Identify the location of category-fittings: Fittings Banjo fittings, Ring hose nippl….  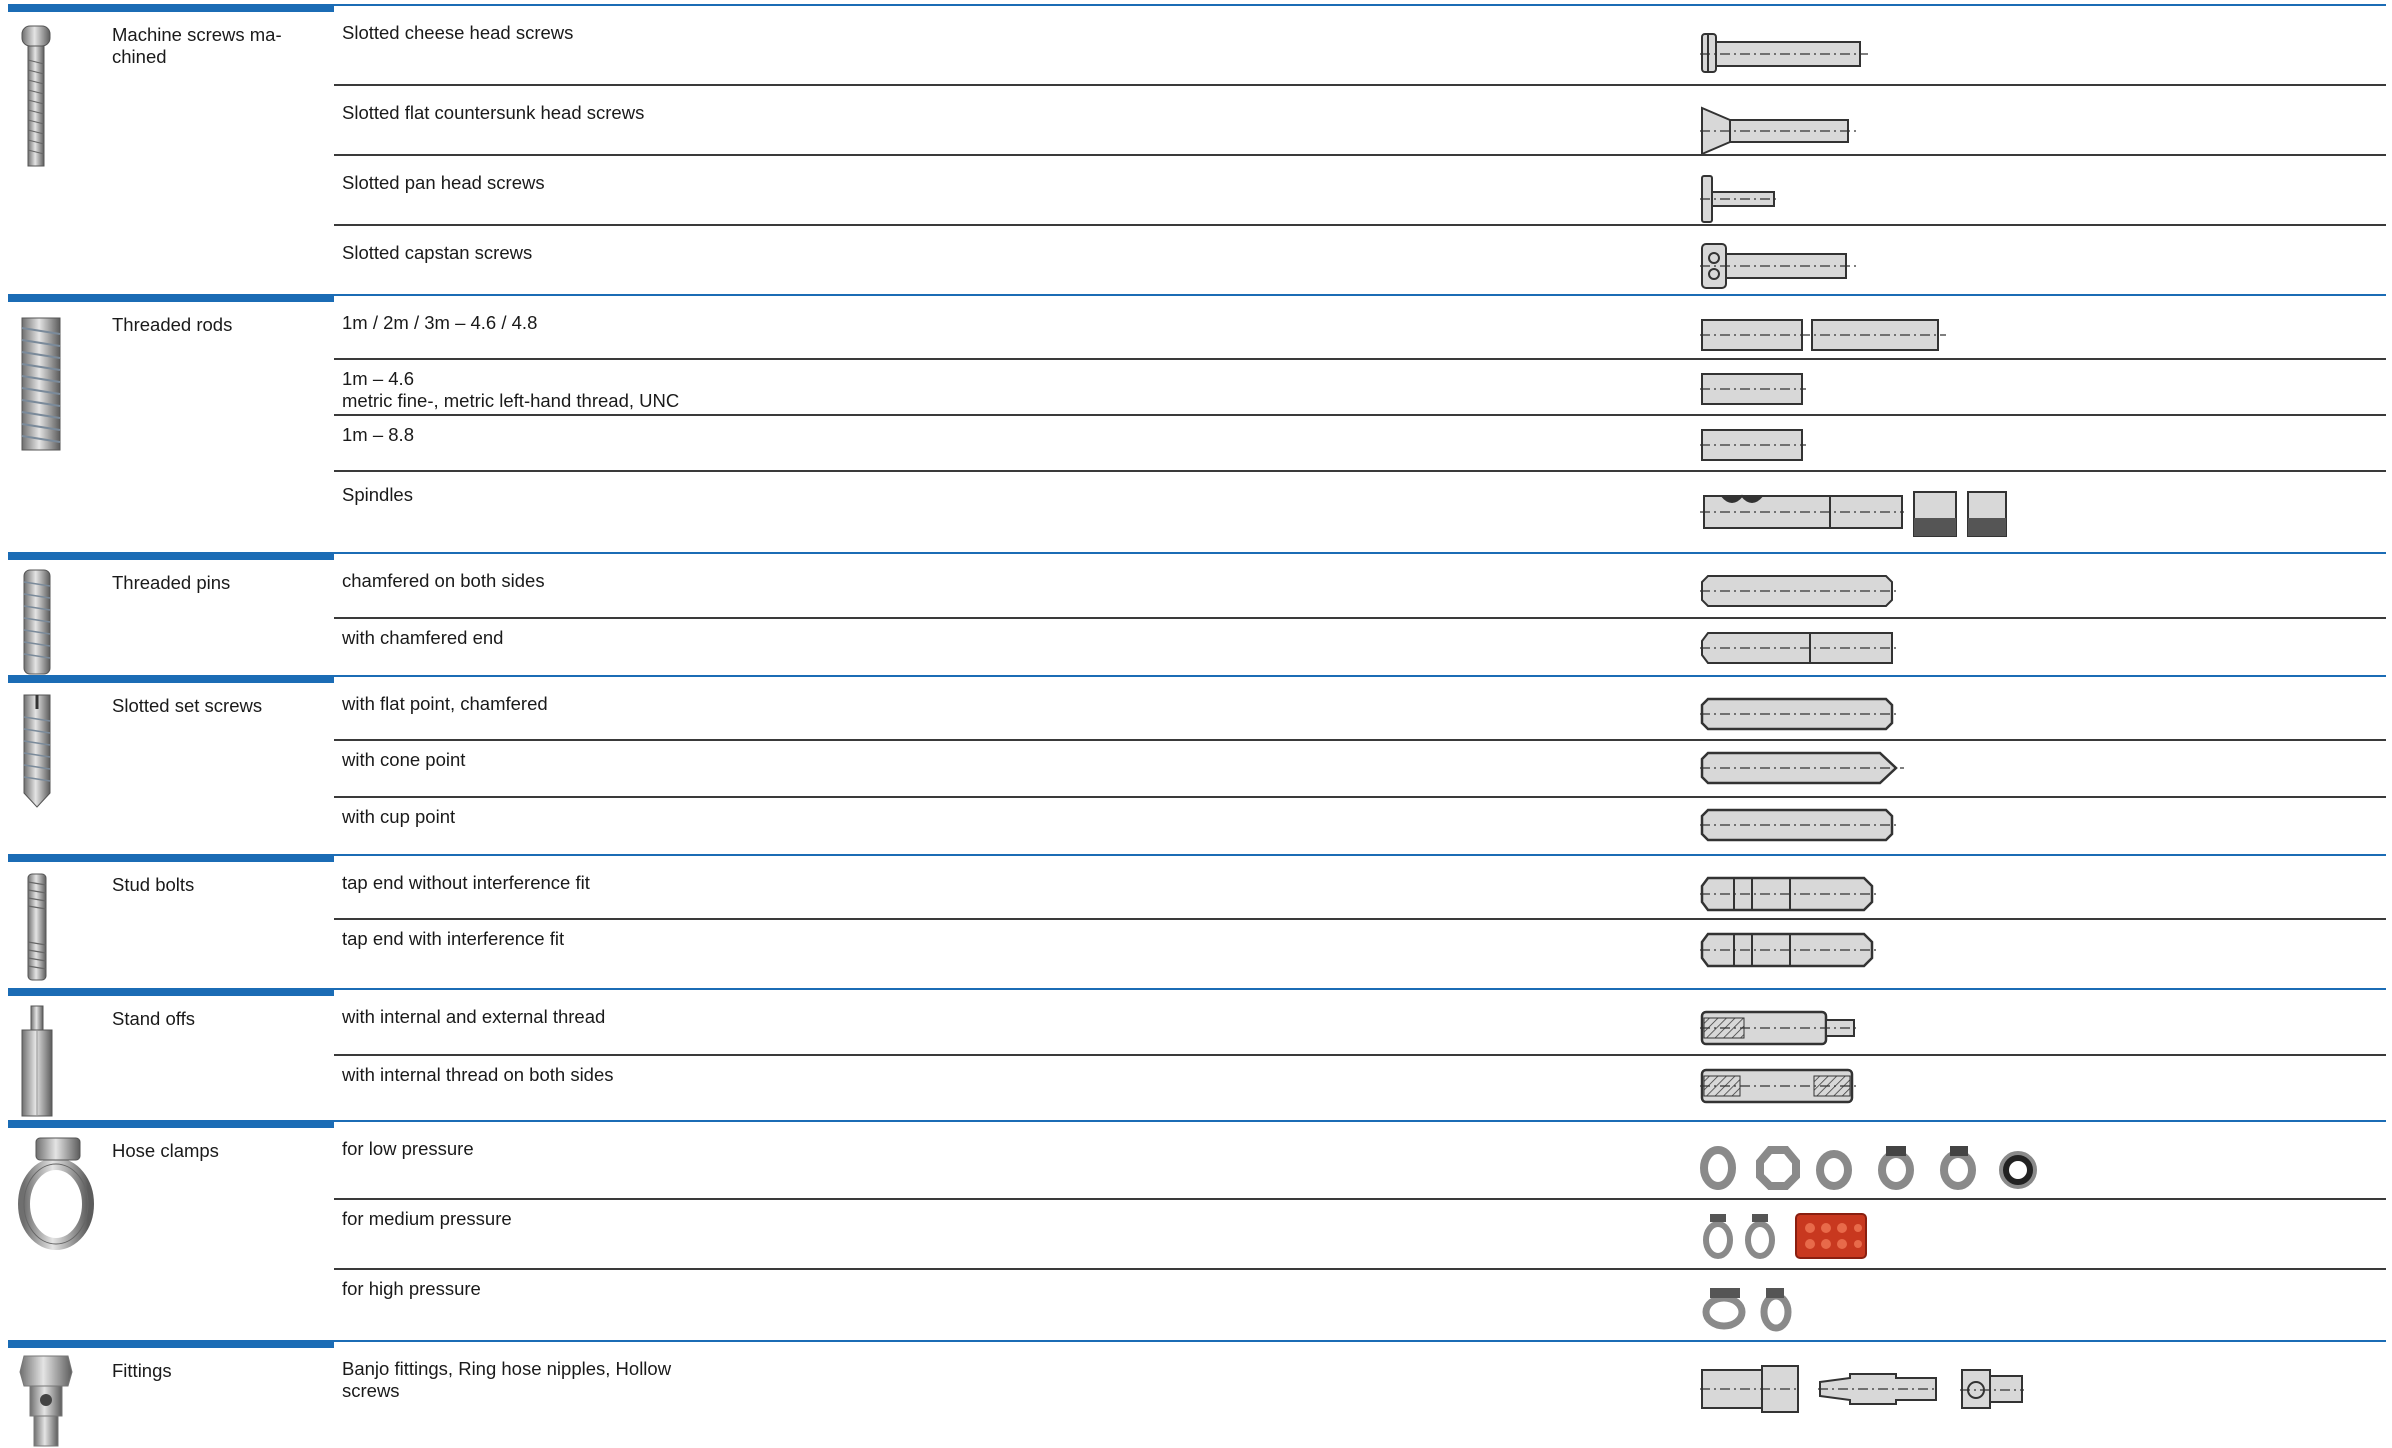
(1197, 1394).